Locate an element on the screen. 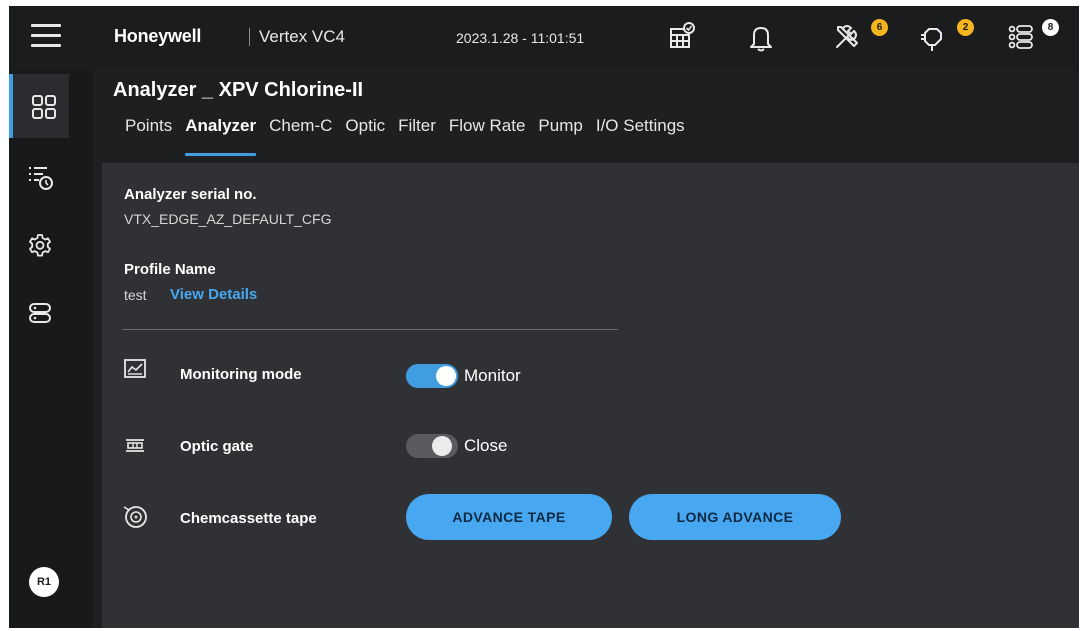 This screenshot has width=1087, height=631. sidebar-item-dashboard is located at coordinates (39, 106).